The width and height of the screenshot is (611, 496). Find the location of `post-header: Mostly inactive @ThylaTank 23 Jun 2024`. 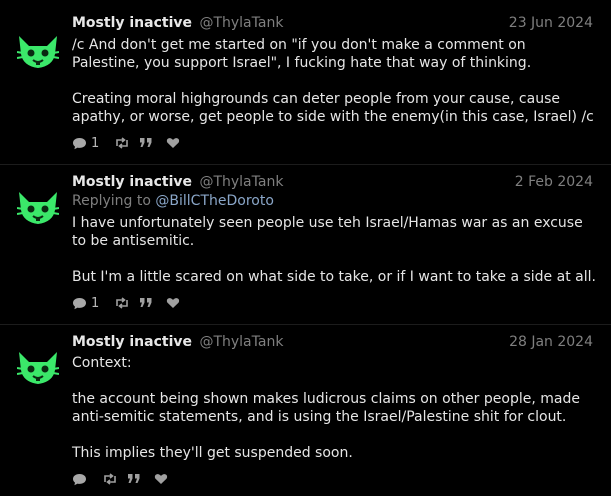

post-header: Mostly inactive @ThylaTank 23 Jun 2024 is located at coordinates (332, 23).